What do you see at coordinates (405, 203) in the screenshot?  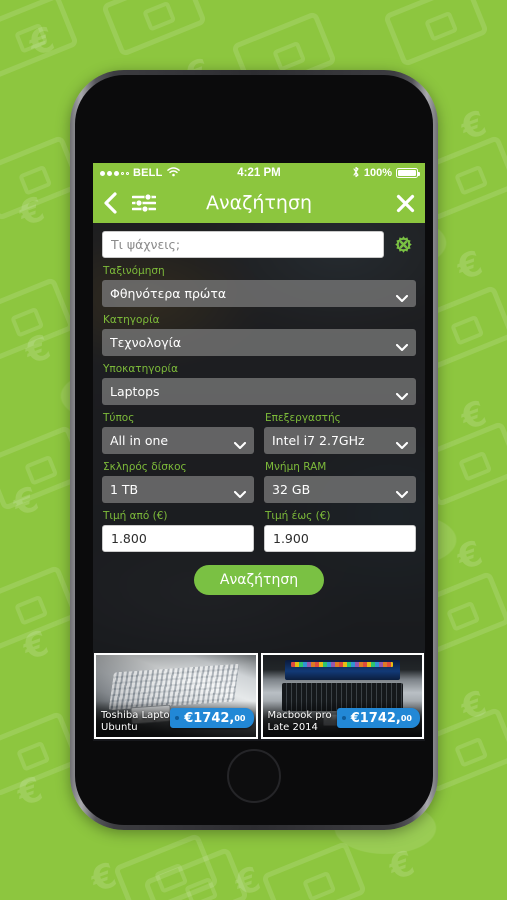 I see `close-x-icon` at bounding box center [405, 203].